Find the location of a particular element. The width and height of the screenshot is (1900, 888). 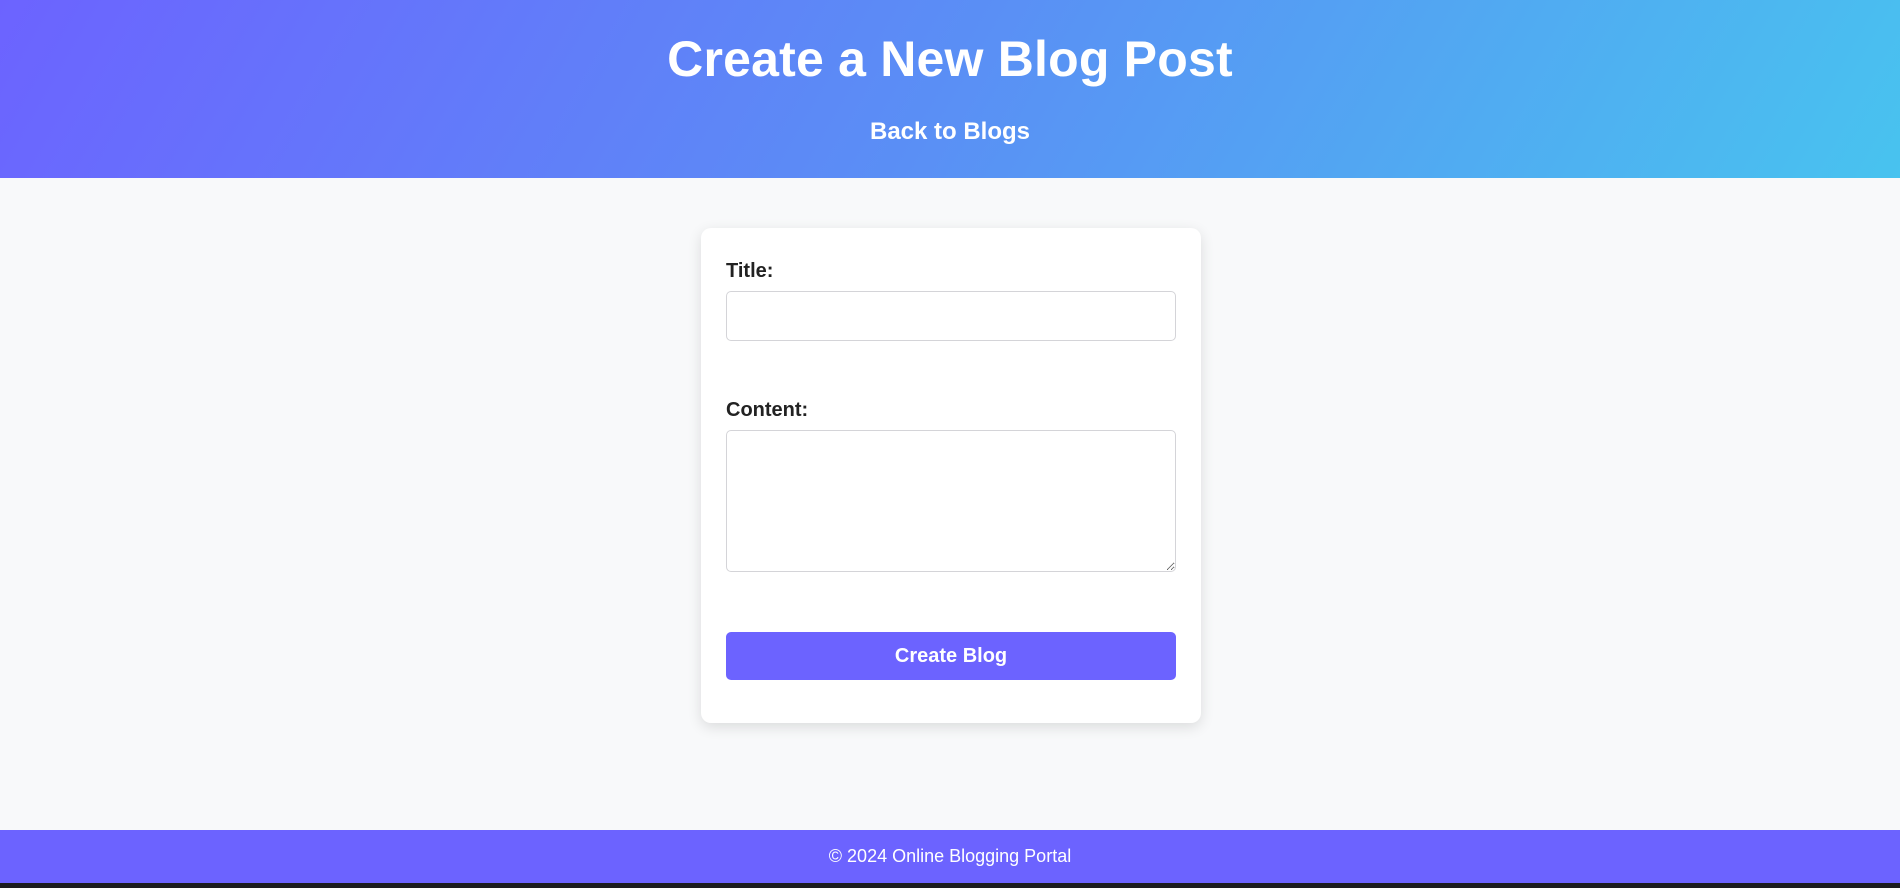

page-footer: © 2024 Online Blogging Portal is located at coordinates (950, 856).